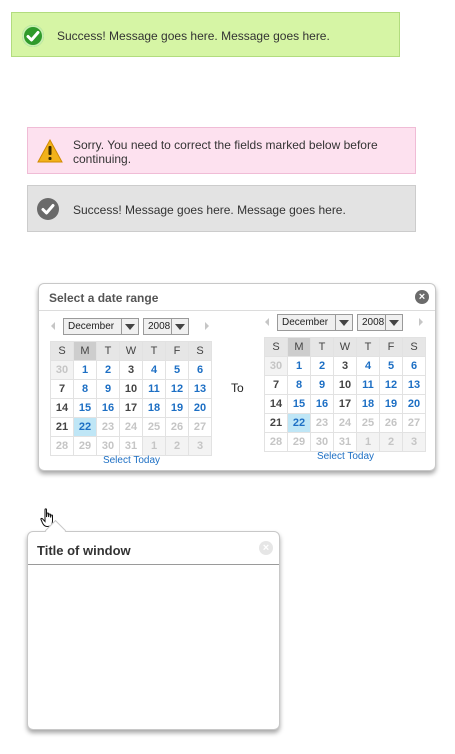  What do you see at coordinates (177, 351) in the screenshot?
I see `weekday-header: F` at bounding box center [177, 351].